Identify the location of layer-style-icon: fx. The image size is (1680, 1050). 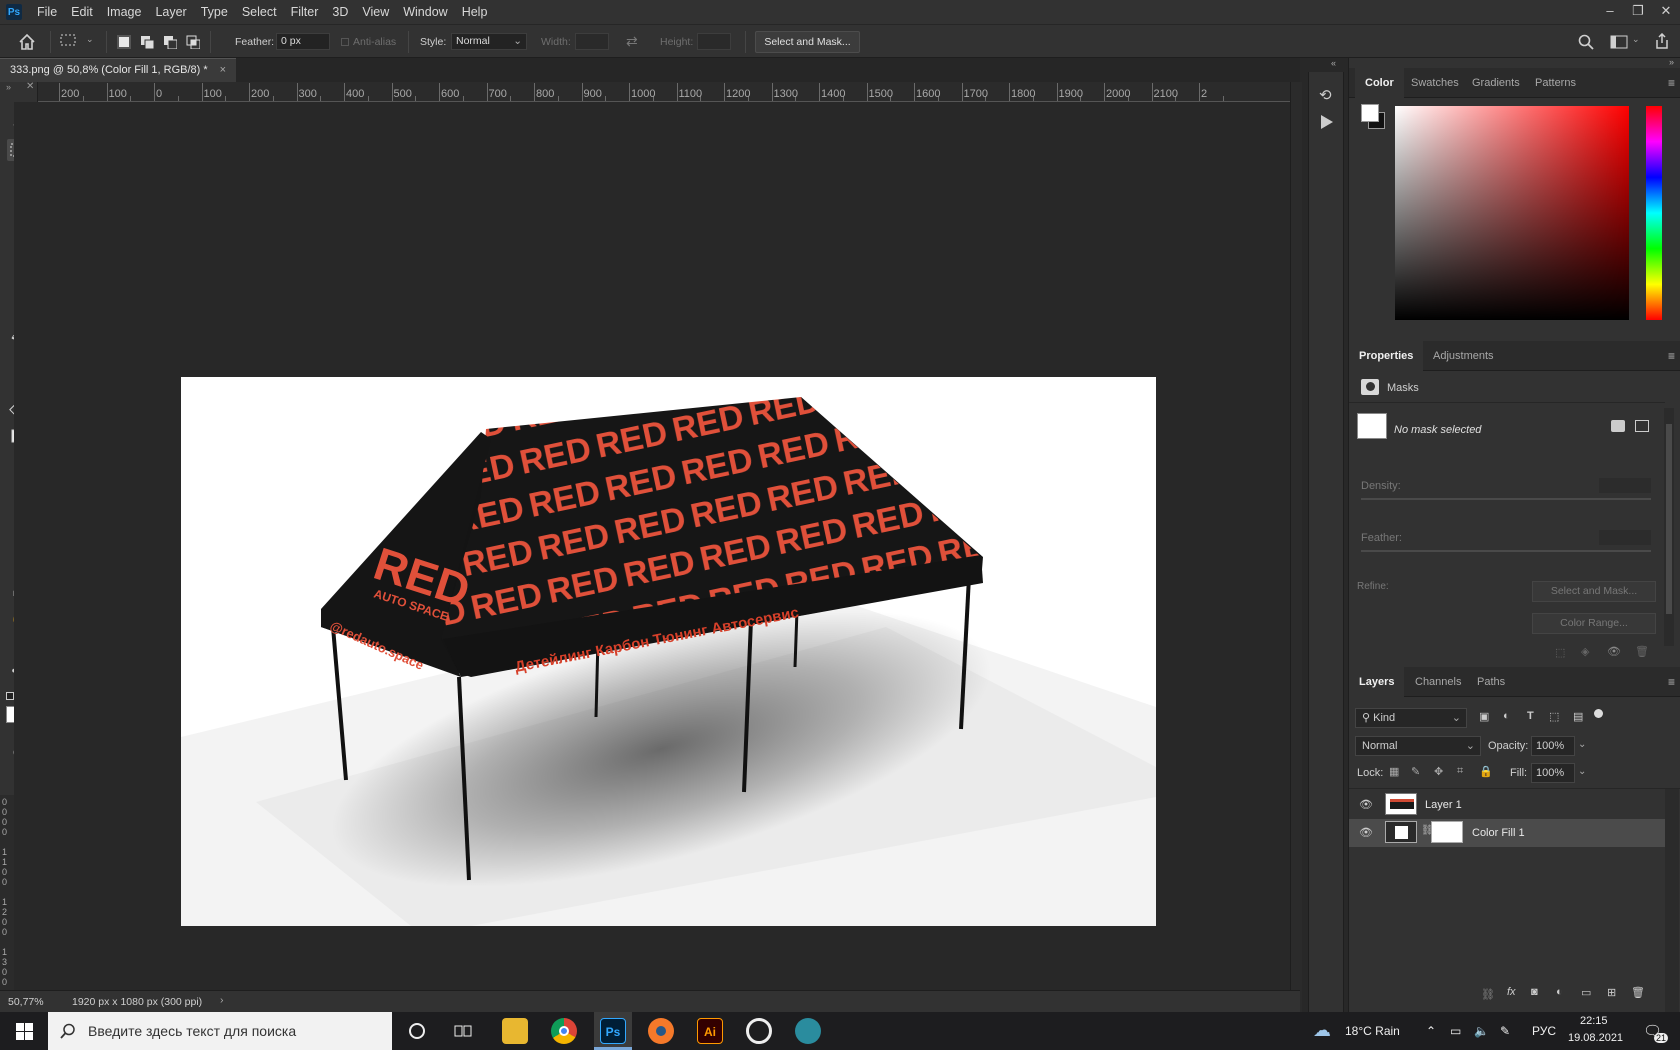
(1511, 992).